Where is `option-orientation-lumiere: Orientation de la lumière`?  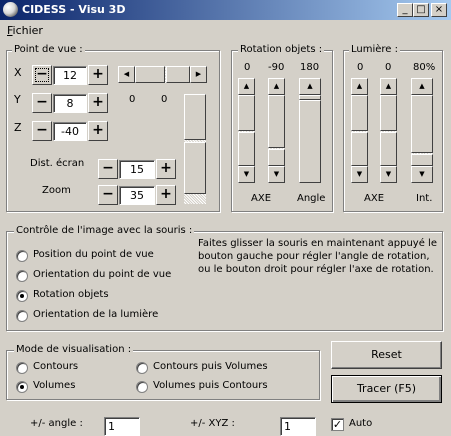
option-orientation-lumiere: Orientation de la lumière is located at coordinates (95, 314).